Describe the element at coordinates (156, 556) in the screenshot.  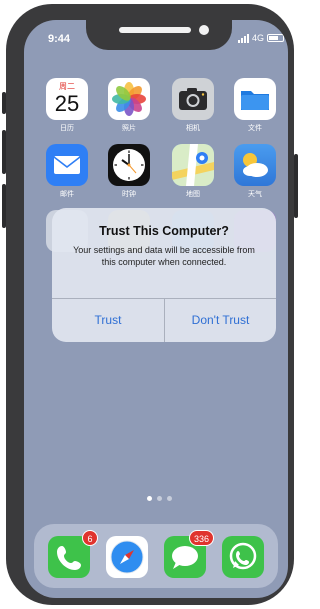
I see `dock: 6 336` at that location.